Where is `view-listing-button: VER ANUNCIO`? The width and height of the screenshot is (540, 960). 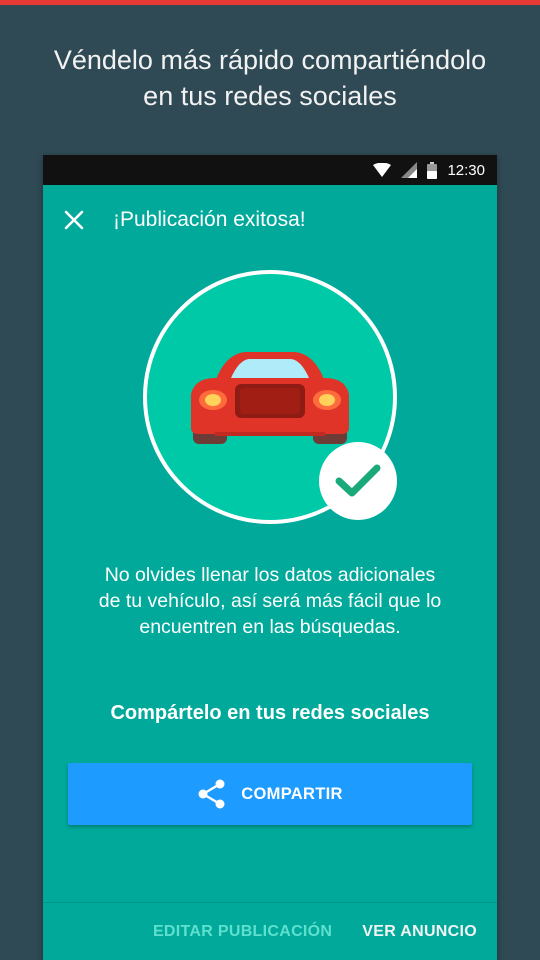
view-listing-button: VER ANUNCIO is located at coordinates (419, 932).